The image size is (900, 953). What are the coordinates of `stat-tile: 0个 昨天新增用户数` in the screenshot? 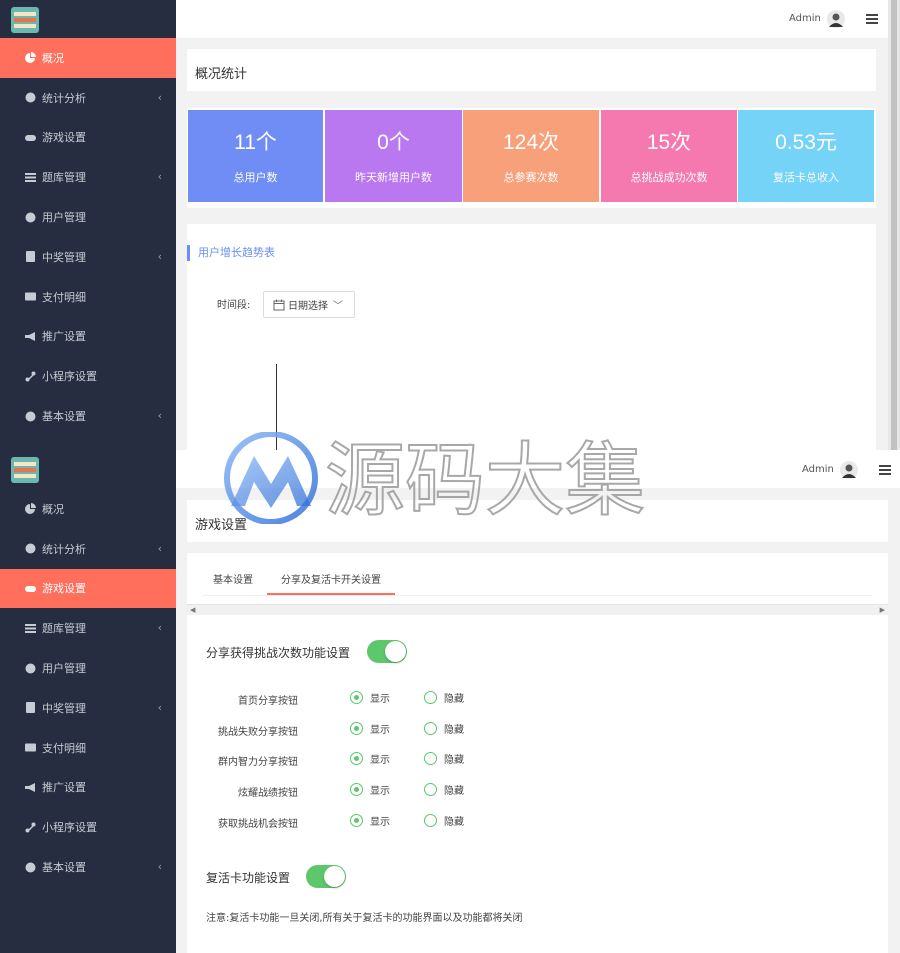 It's located at (393, 156).